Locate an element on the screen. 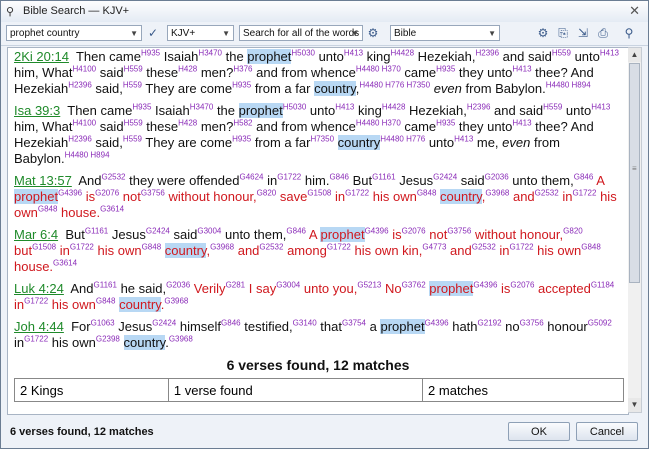  search-mode-select: Search for all of the words ▼ is located at coordinates (301, 33).